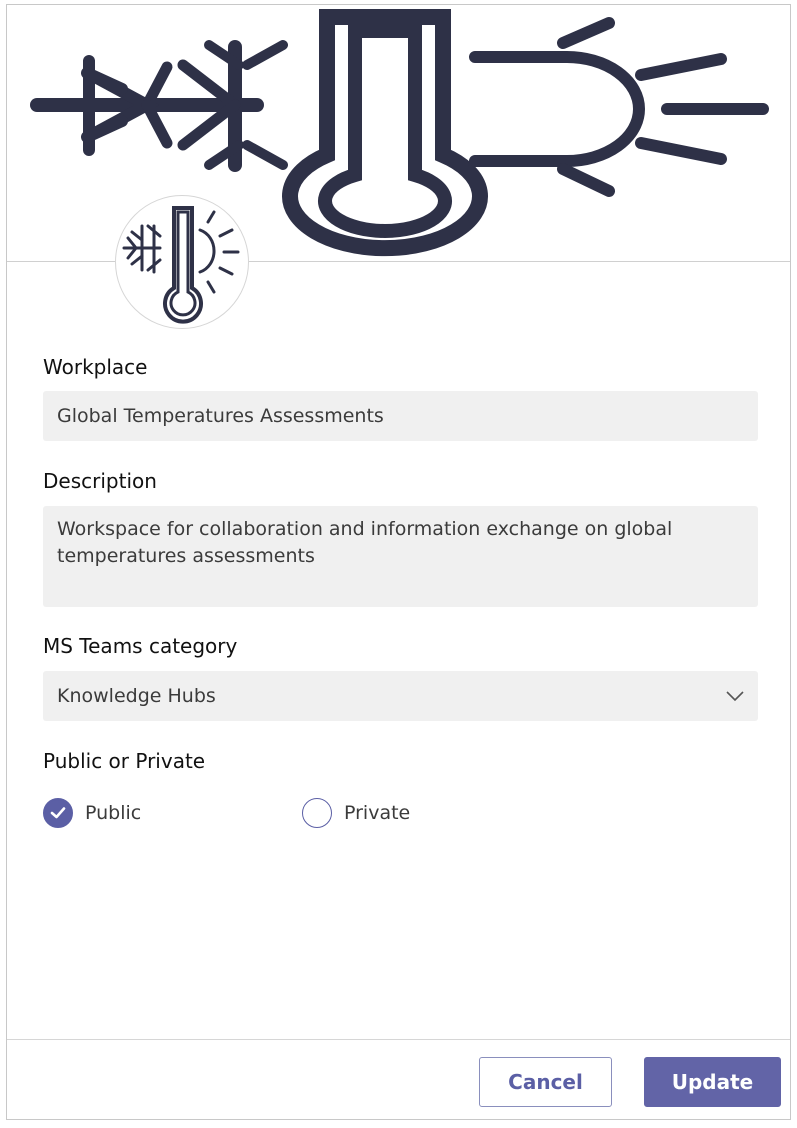 The height and width of the screenshot is (1128, 797). I want to click on category-selected-value: Knowledge Hubs, so click(136, 696).